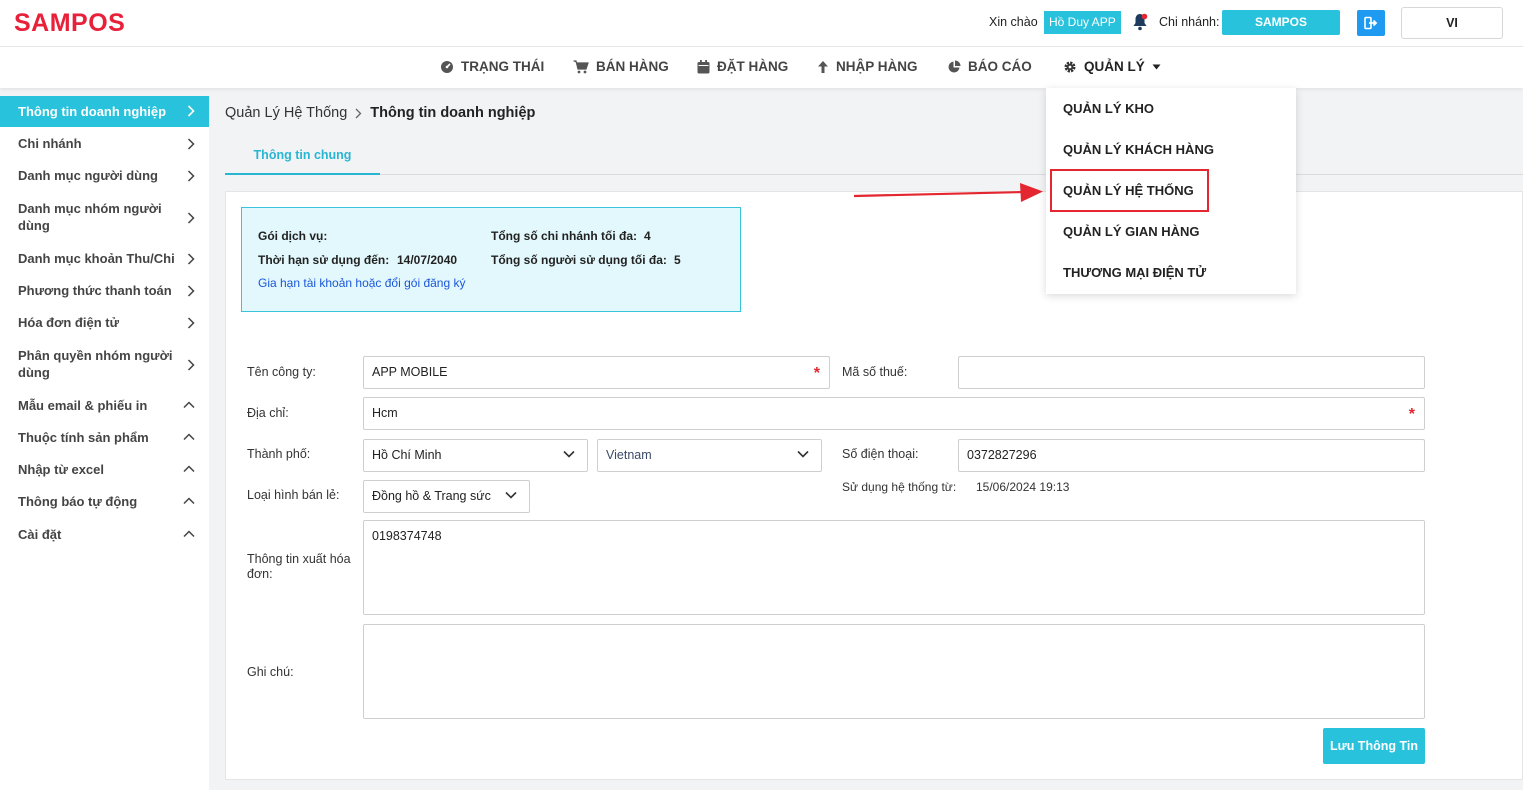  I want to click on save-button: Lưu Thông Tin, so click(1374, 746).